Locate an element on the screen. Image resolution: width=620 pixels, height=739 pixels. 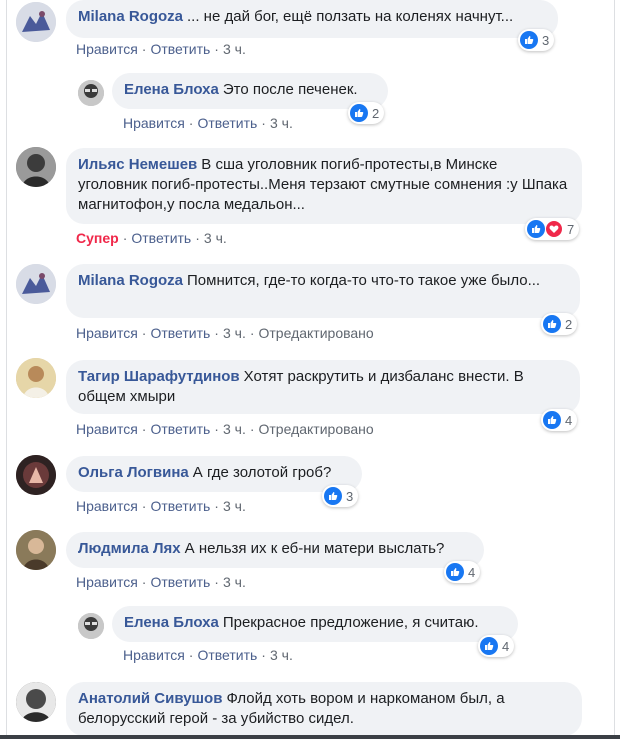
comment-bubble: Ольга Логвина А где золотой гроб? is located at coordinates (214, 474).